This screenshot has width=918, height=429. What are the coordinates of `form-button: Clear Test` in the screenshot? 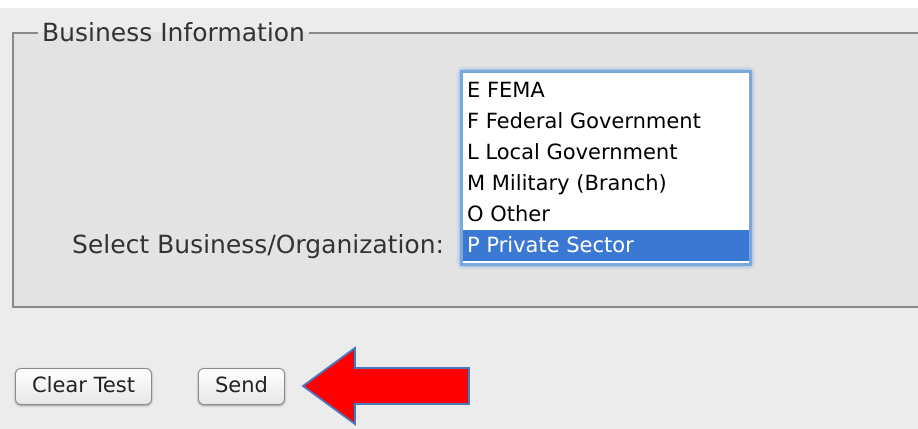 It's located at (83, 386).